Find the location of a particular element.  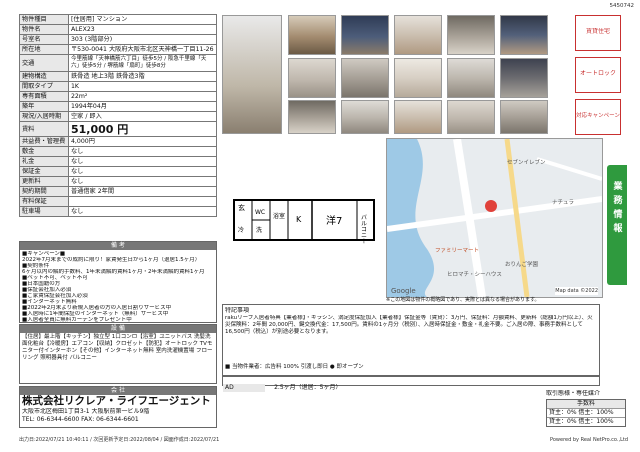

company-address: 大阪市北区梅田1丁目3-1 大阪駅前第一ビル9階 is located at coordinates (86, 411).